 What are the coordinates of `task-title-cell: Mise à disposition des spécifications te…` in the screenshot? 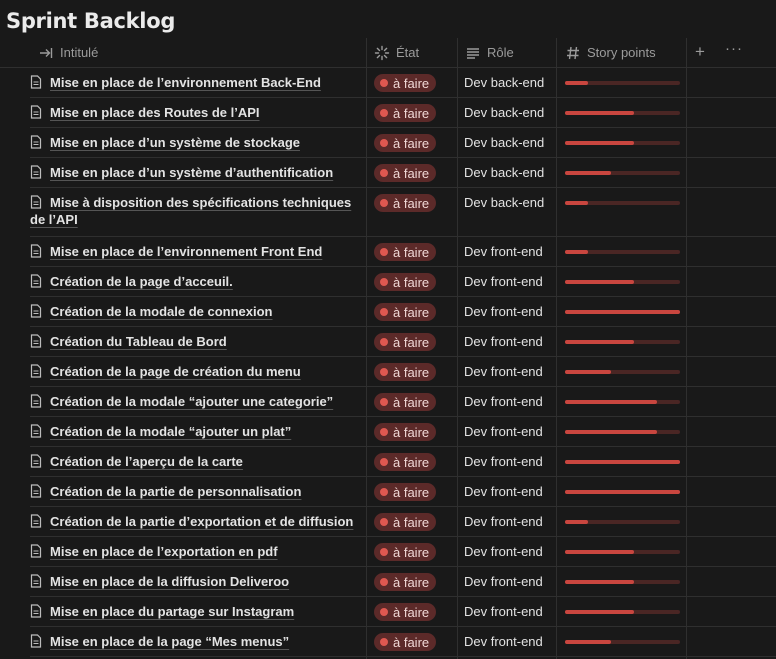 It's located at (195, 211).